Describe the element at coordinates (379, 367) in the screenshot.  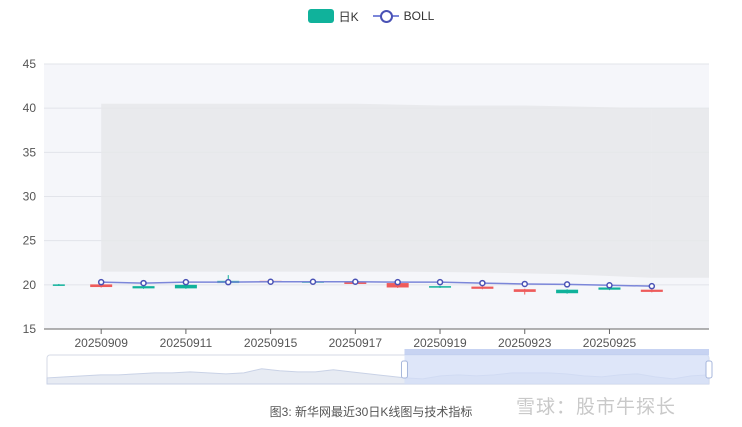
I see `datazoom-slider` at that location.